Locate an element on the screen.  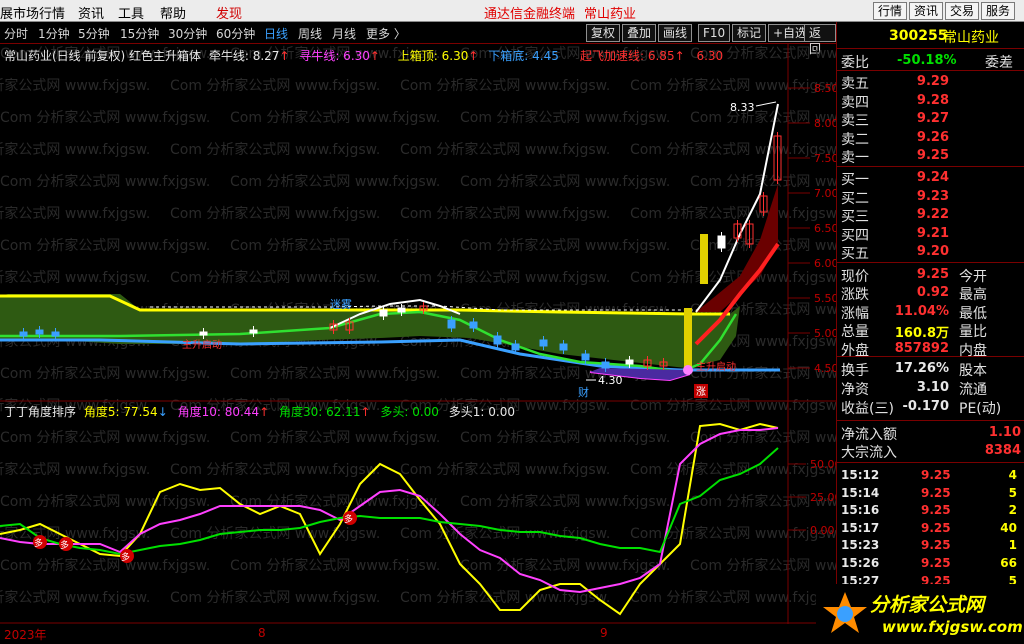
period-30min: 30分钟 is located at coordinates (187, 33).